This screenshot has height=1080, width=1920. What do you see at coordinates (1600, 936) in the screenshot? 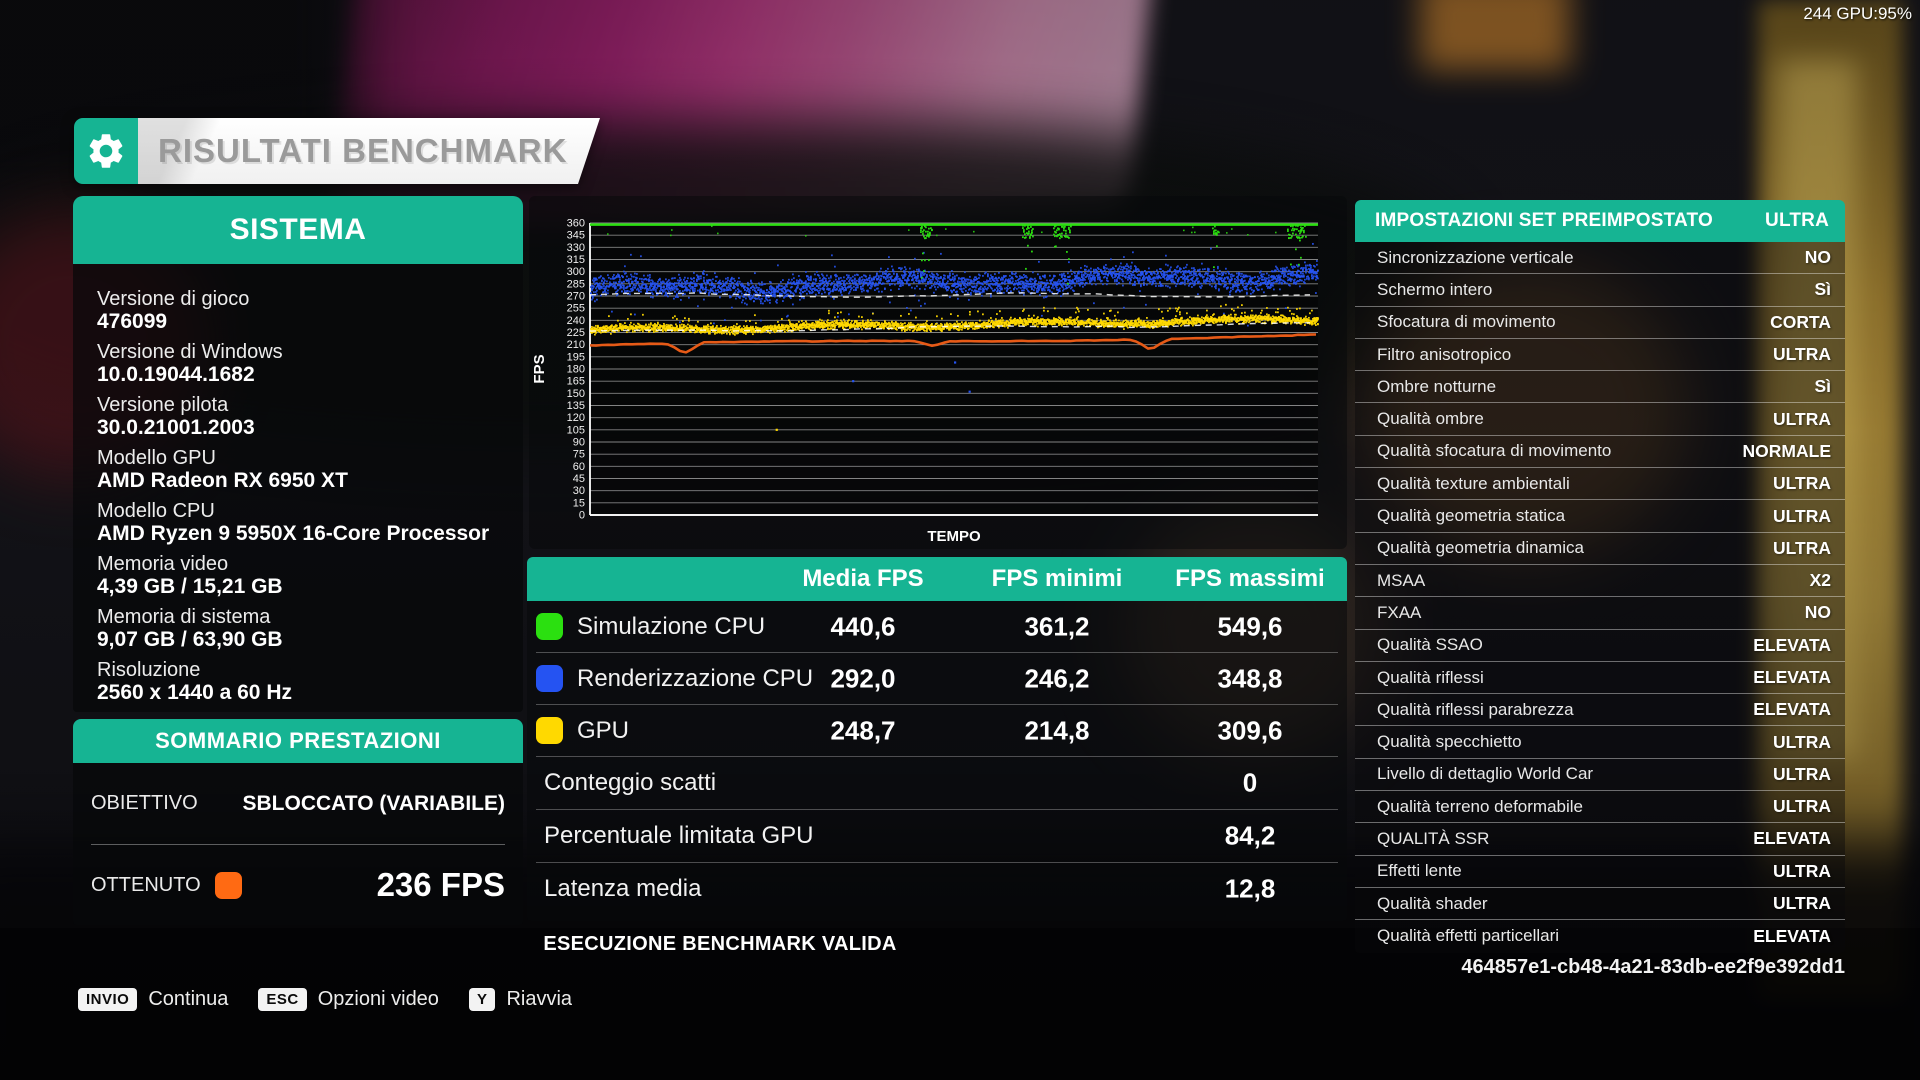
I see `setting-row: Qualità effetti particellari ELEVATA` at bounding box center [1600, 936].